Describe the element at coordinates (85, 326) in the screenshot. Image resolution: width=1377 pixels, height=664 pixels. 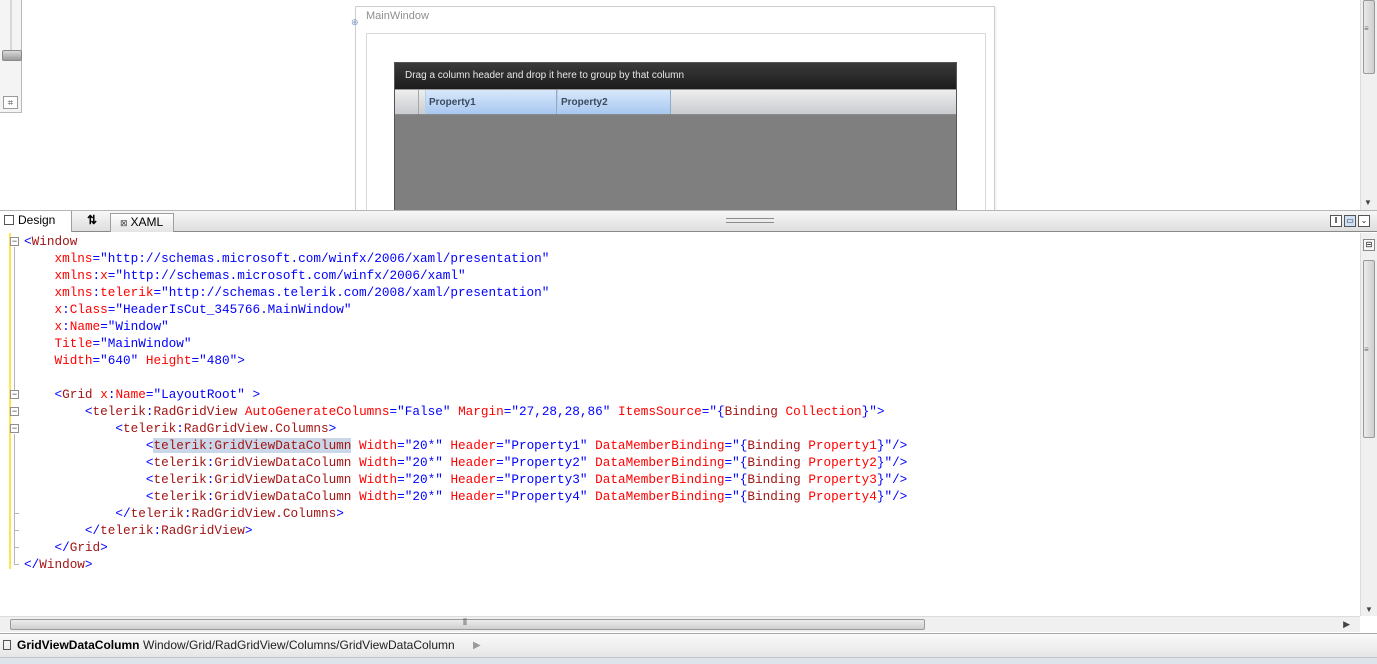
I see `code-token: Name` at that location.